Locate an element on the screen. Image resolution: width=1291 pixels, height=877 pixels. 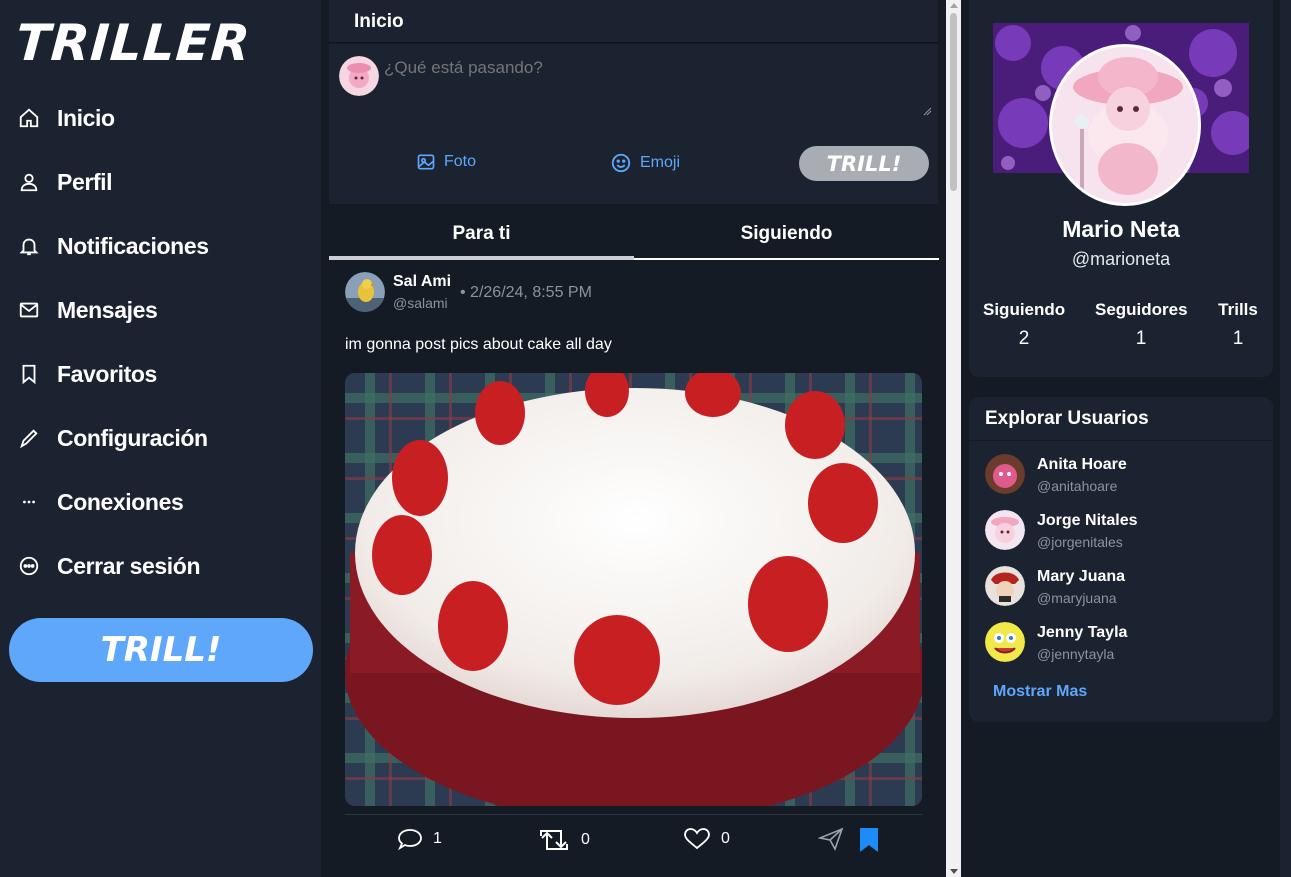
image-icon is located at coordinates (426, 162).